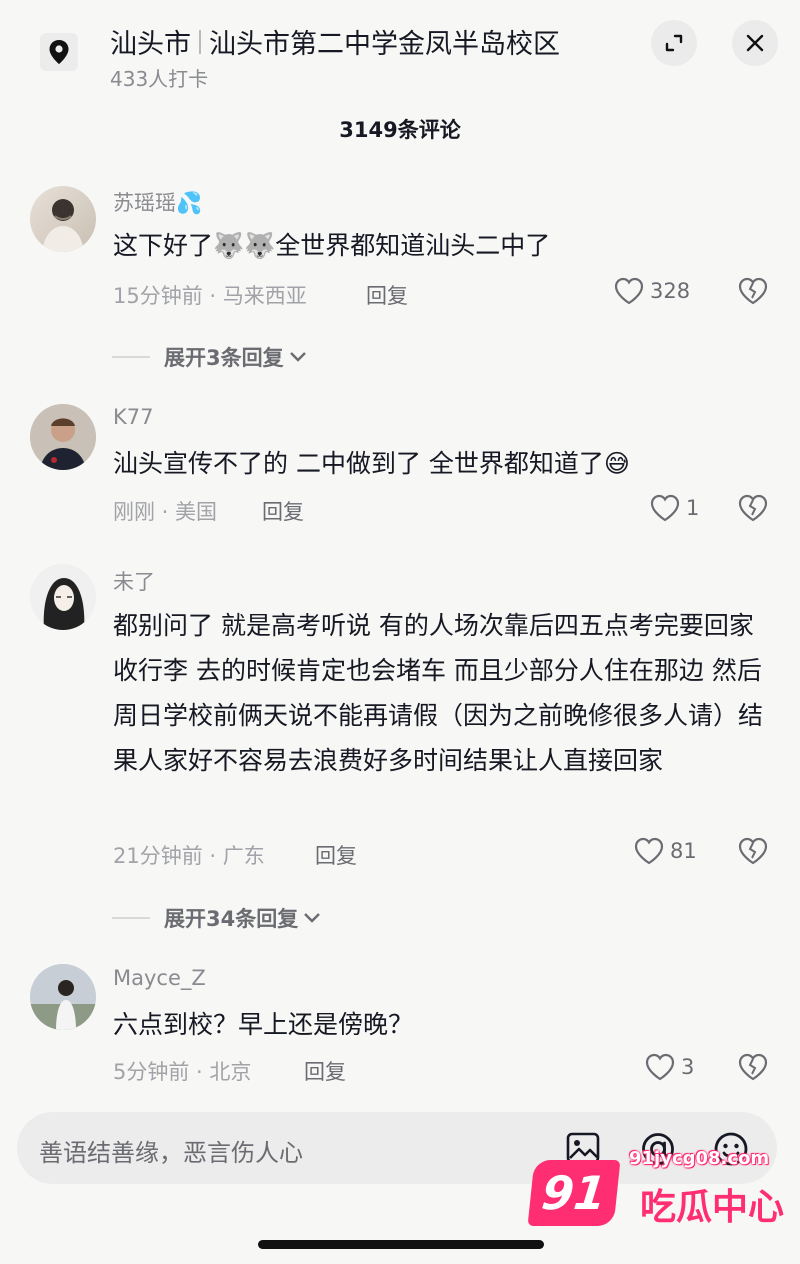 This screenshot has width=800, height=1264. What do you see at coordinates (59, 52) in the screenshot?
I see `location-pin-icon` at bounding box center [59, 52].